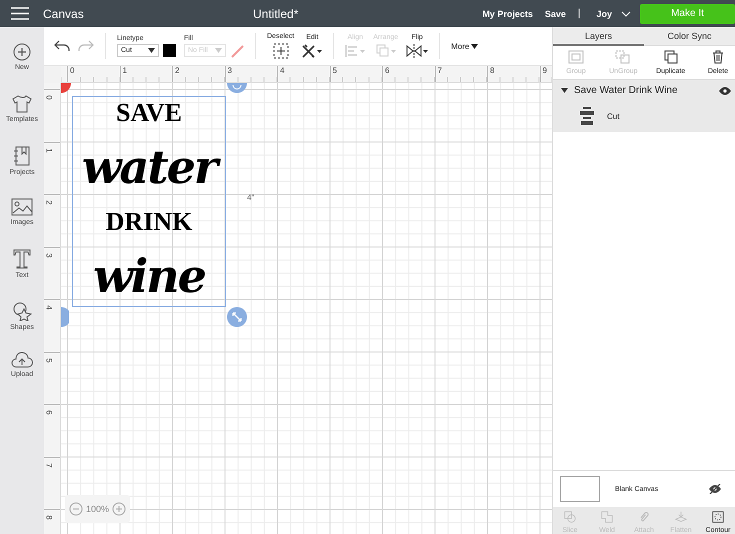 The height and width of the screenshot is (534, 735). I want to click on height-label: 4", so click(250, 197).